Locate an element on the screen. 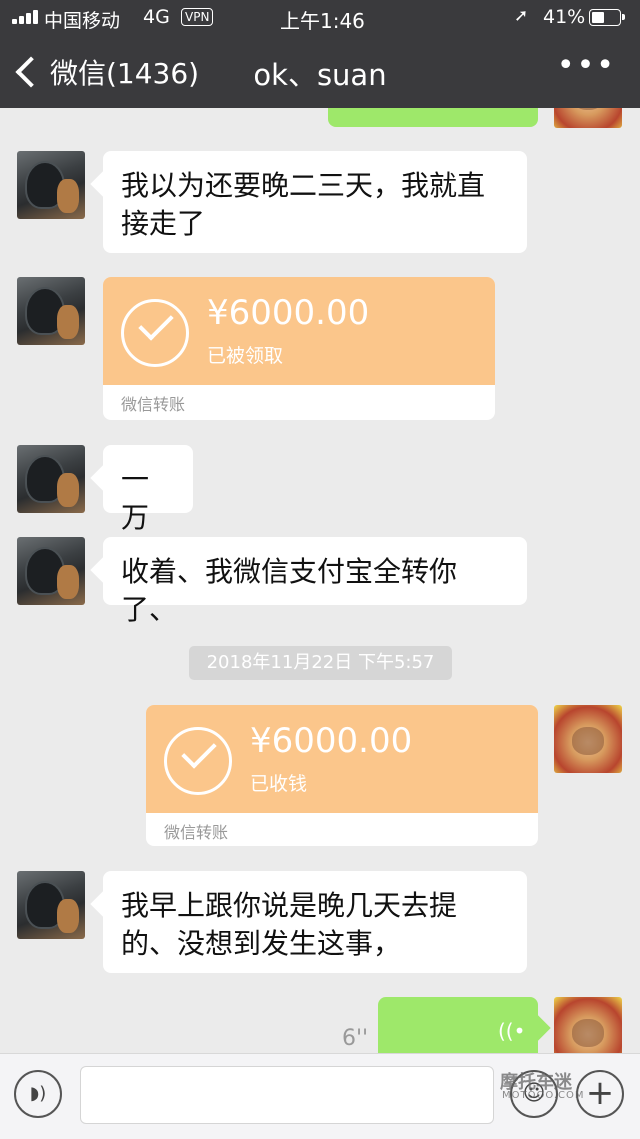 The width and height of the screenshot is (640, 1139). vpn-badge: VPN is located at coordinates (197, 17).